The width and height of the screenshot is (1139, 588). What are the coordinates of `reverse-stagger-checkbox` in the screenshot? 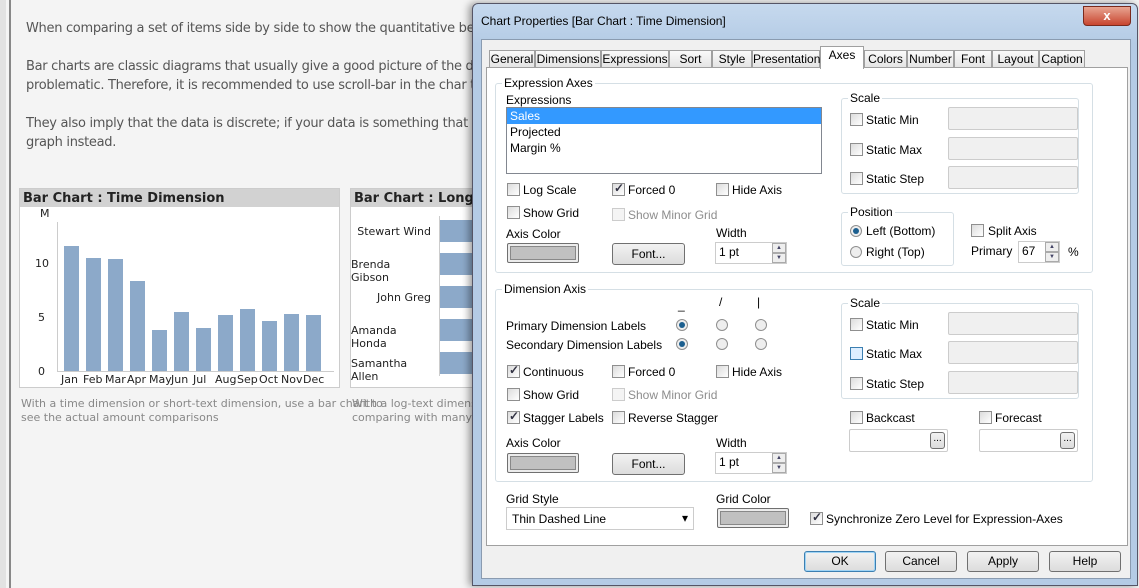 It's located at (618, 417).